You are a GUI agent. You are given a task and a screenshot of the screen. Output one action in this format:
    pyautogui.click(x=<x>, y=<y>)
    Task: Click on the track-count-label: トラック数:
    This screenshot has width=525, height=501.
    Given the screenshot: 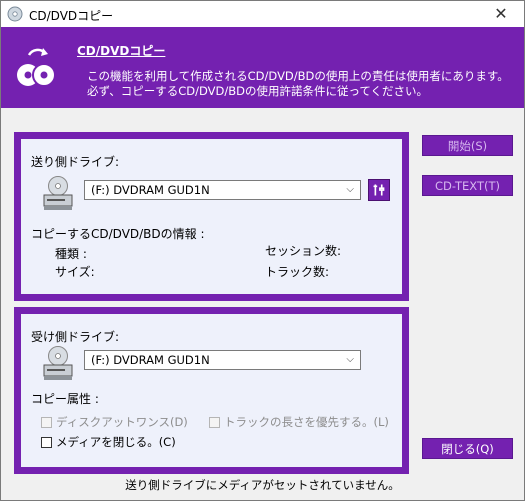 What is the action you would take?
    pyautogui.click(x=297, y=272)
    